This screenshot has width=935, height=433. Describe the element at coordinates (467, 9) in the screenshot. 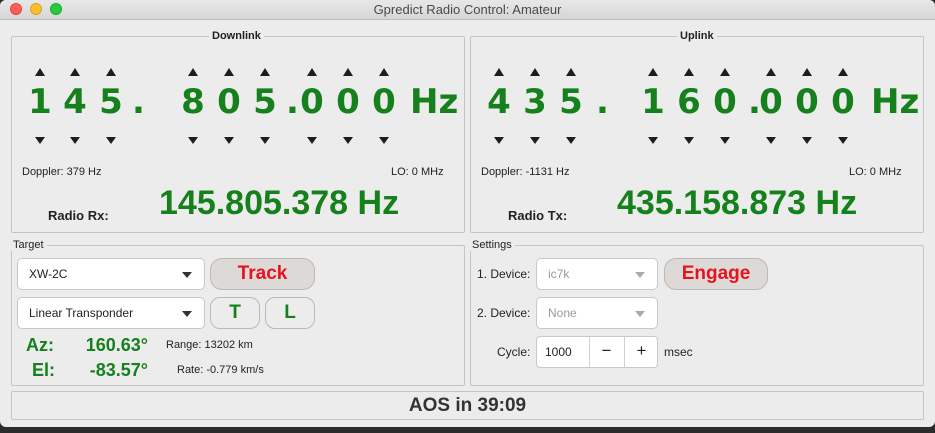

I see `window-title: Gpredict Radio Control: Amateur` at that location.